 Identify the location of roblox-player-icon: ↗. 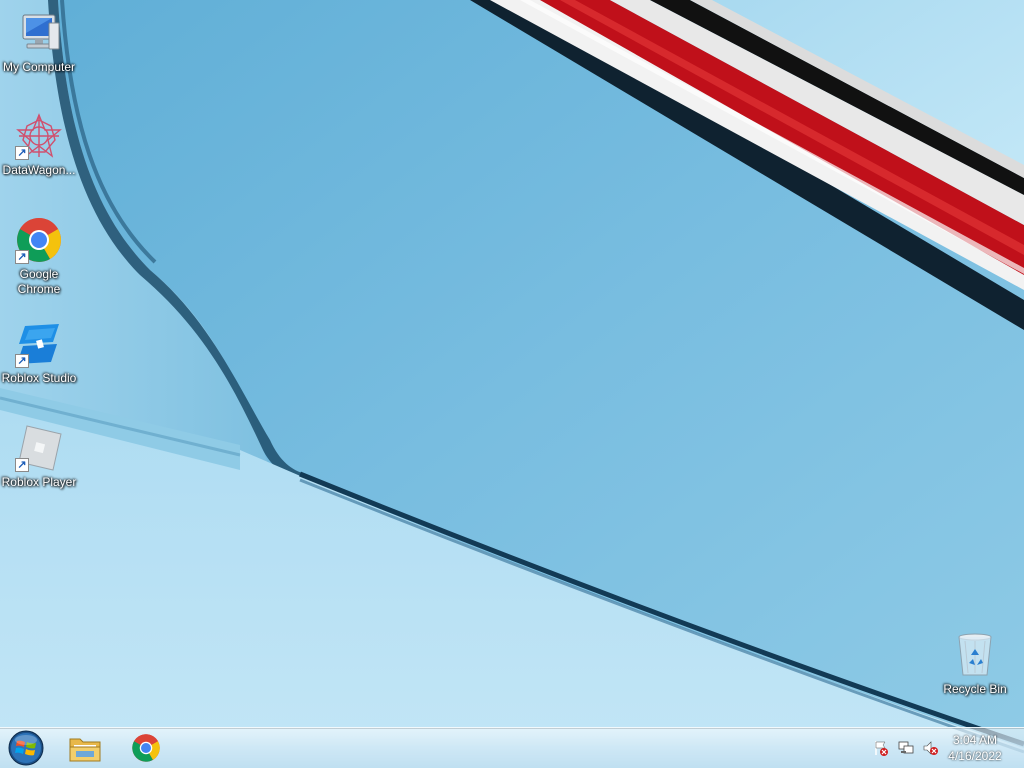
(39, 448).